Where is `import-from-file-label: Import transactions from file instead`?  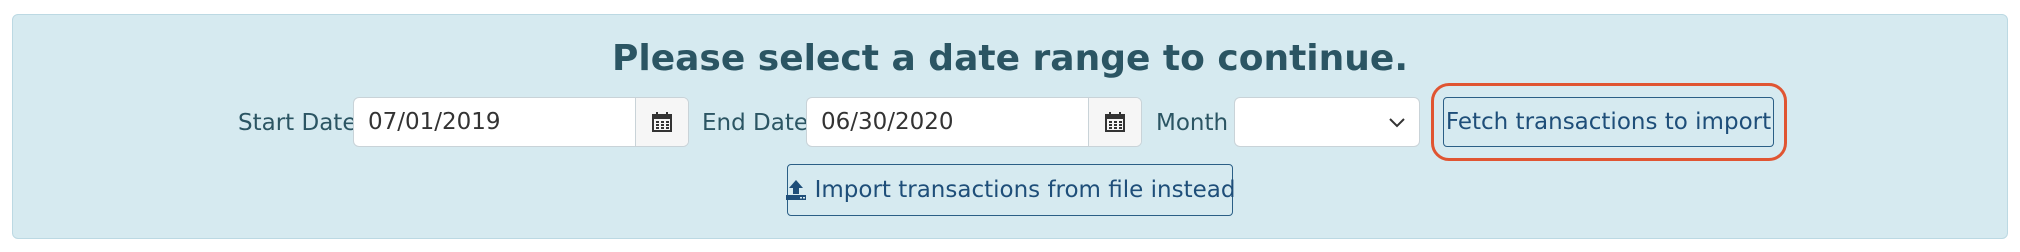
import-from-file-label: Import transactions from file instead is located at coordinates (1025, 190).